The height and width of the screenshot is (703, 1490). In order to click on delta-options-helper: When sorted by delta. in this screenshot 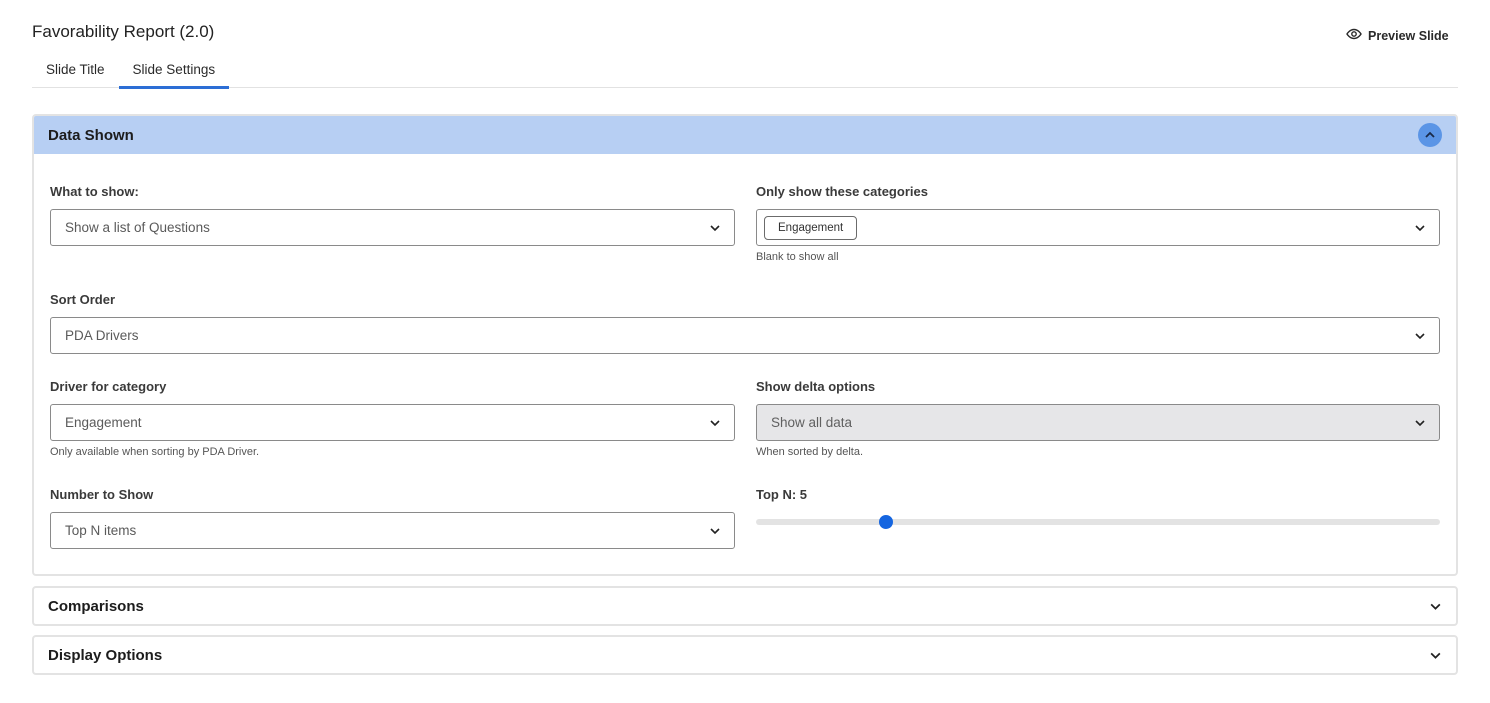, I will do `click(810, 452)`.